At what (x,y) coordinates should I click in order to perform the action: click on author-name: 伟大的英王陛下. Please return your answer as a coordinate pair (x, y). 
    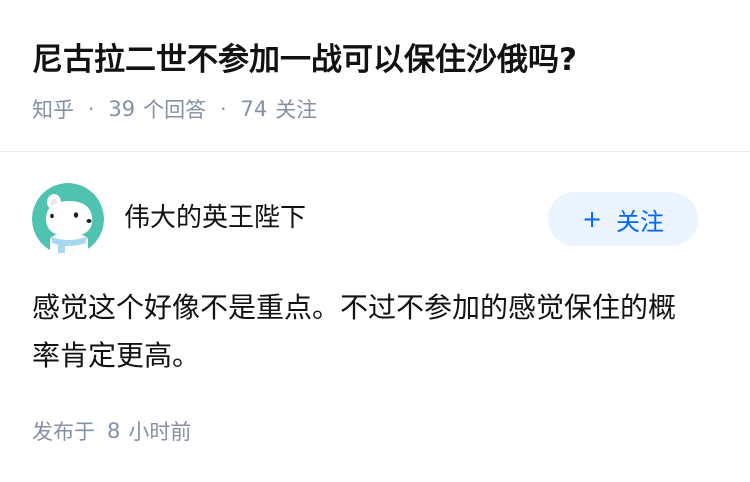
    Looking at the image, I should click on (215, 218).